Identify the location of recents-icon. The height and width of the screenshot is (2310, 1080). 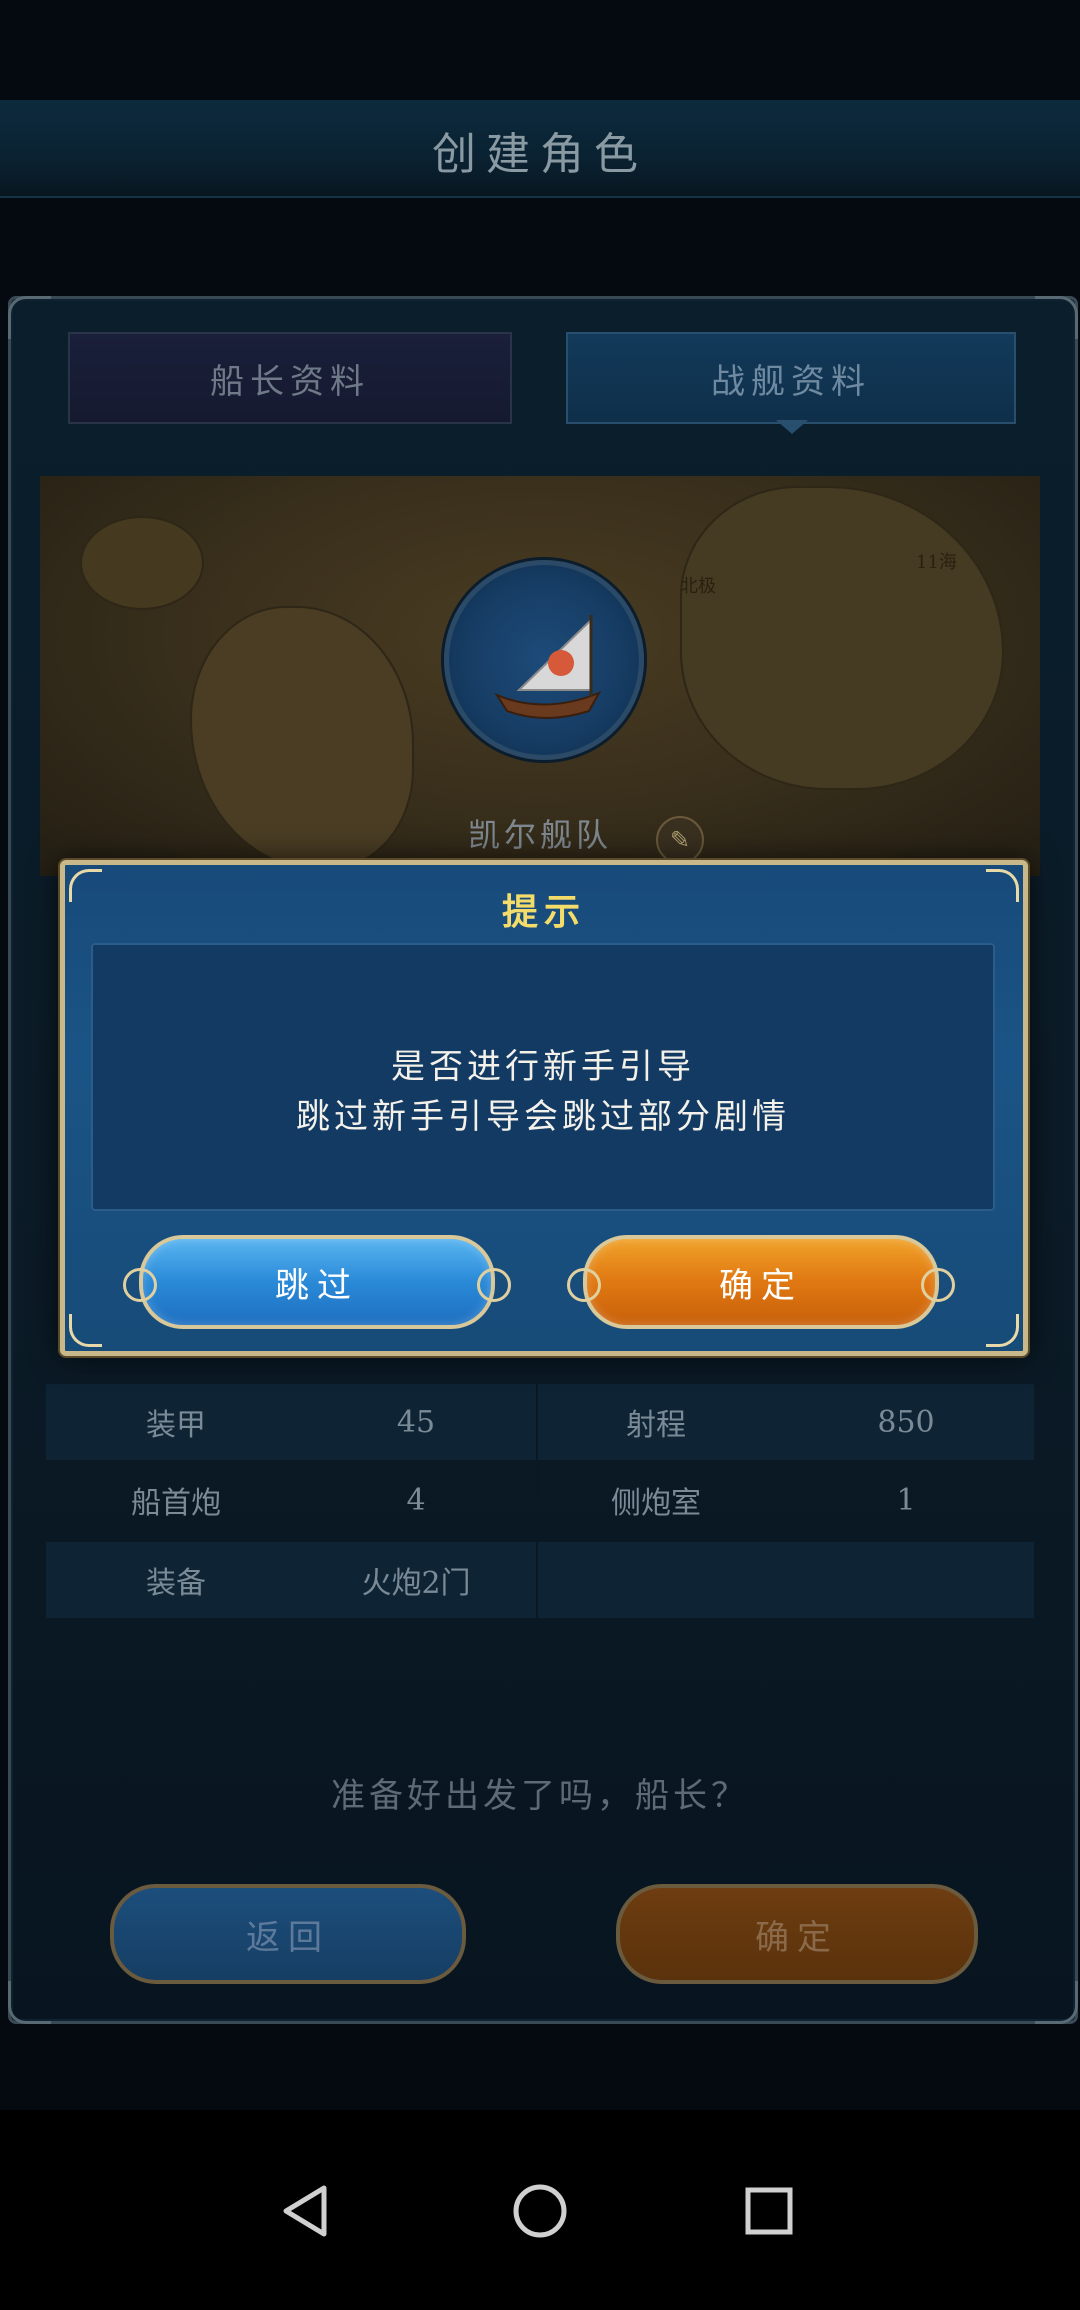
(769, 2211).